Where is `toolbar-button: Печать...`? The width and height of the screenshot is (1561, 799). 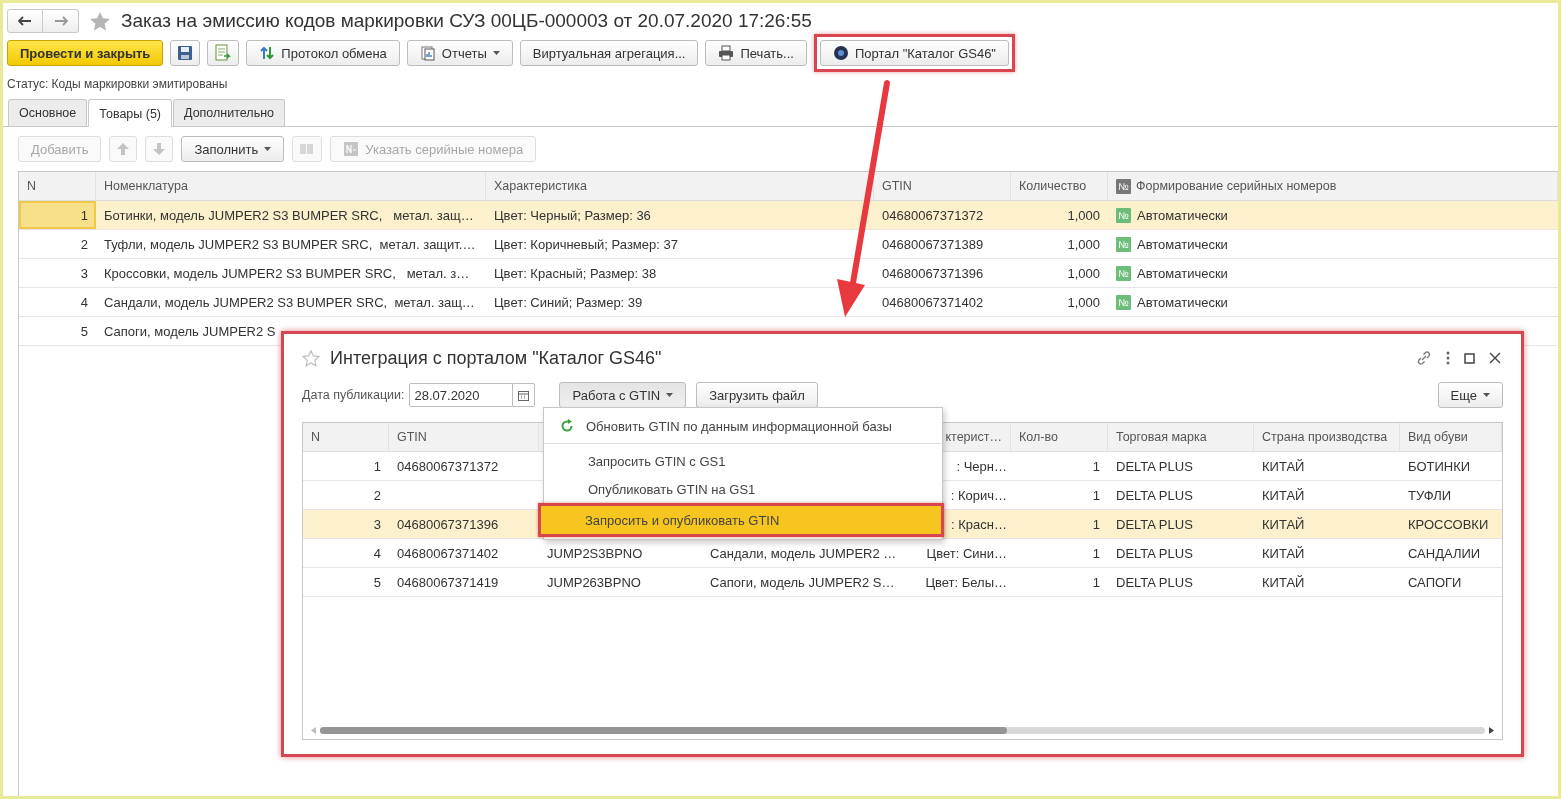
toolbar-button: Печать... is located at coordinates (756, 53).